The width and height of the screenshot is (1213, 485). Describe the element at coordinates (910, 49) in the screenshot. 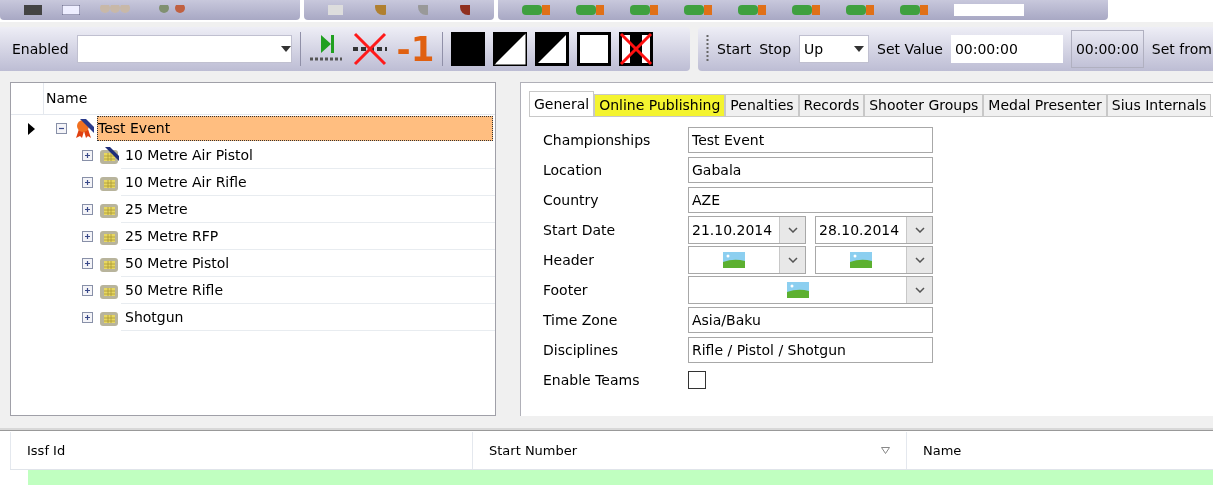

I see `set-value-label: Set Value` at that location.